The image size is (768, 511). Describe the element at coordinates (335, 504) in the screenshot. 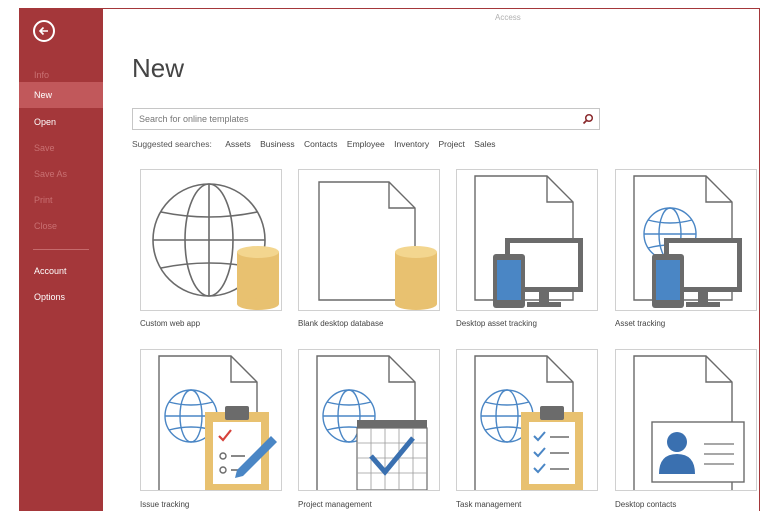

I see `template-label: Project management` at that location.